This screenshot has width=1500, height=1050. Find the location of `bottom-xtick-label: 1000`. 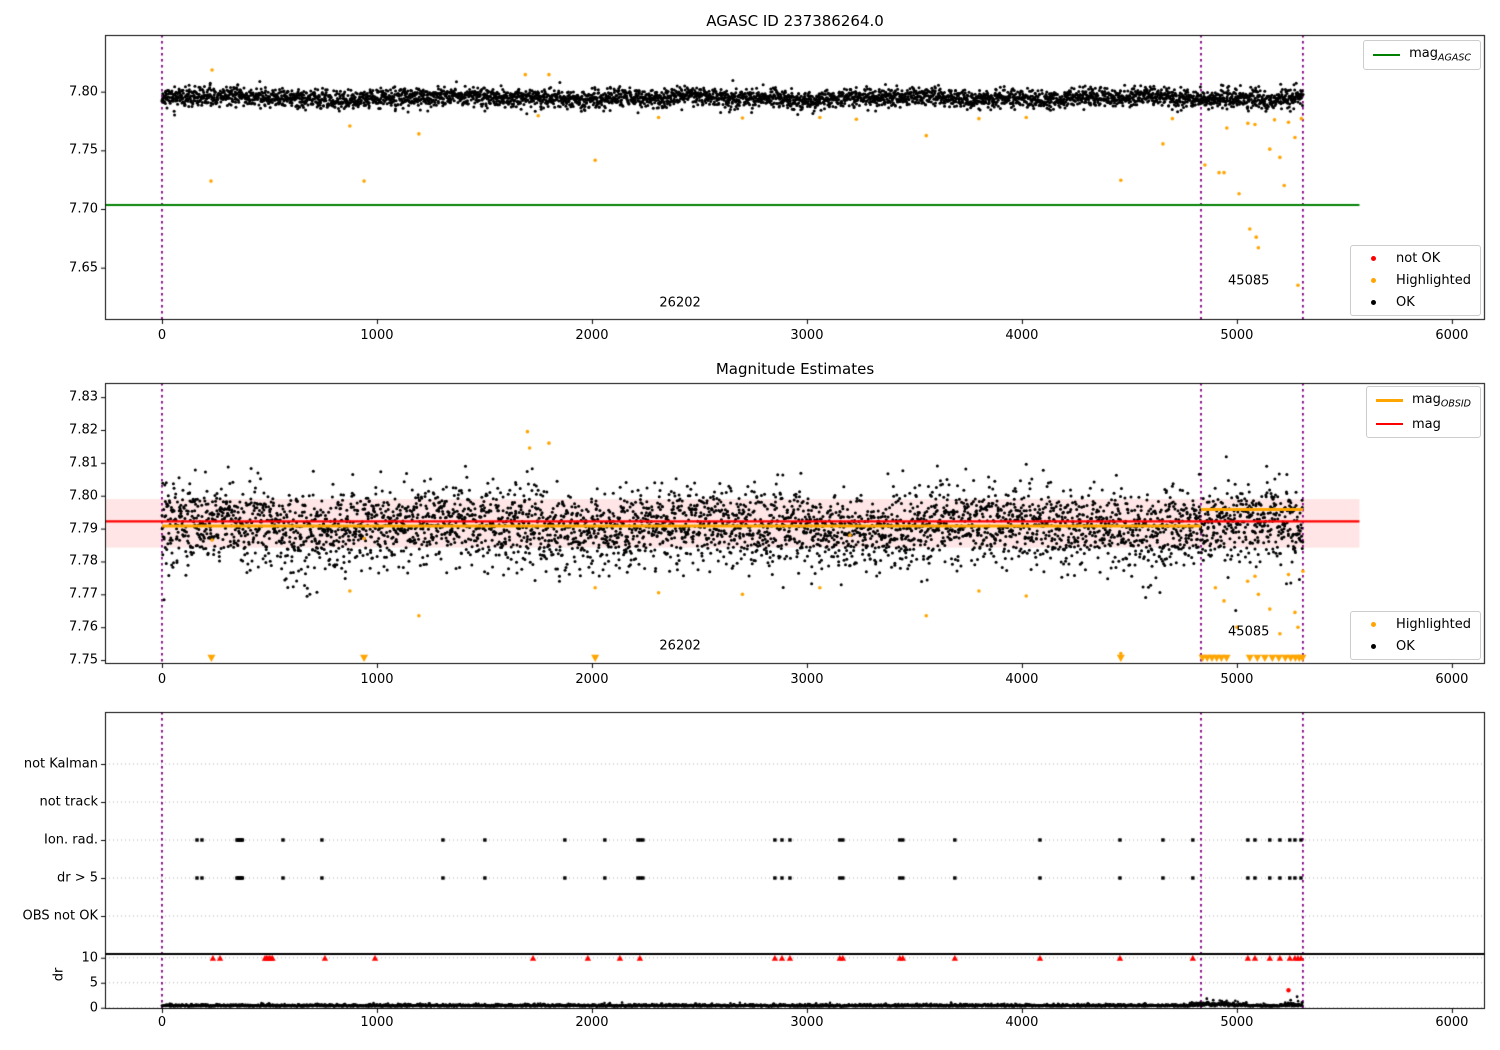

bottom-xtick-label: 1000 is located at coordinates (377, 1022).